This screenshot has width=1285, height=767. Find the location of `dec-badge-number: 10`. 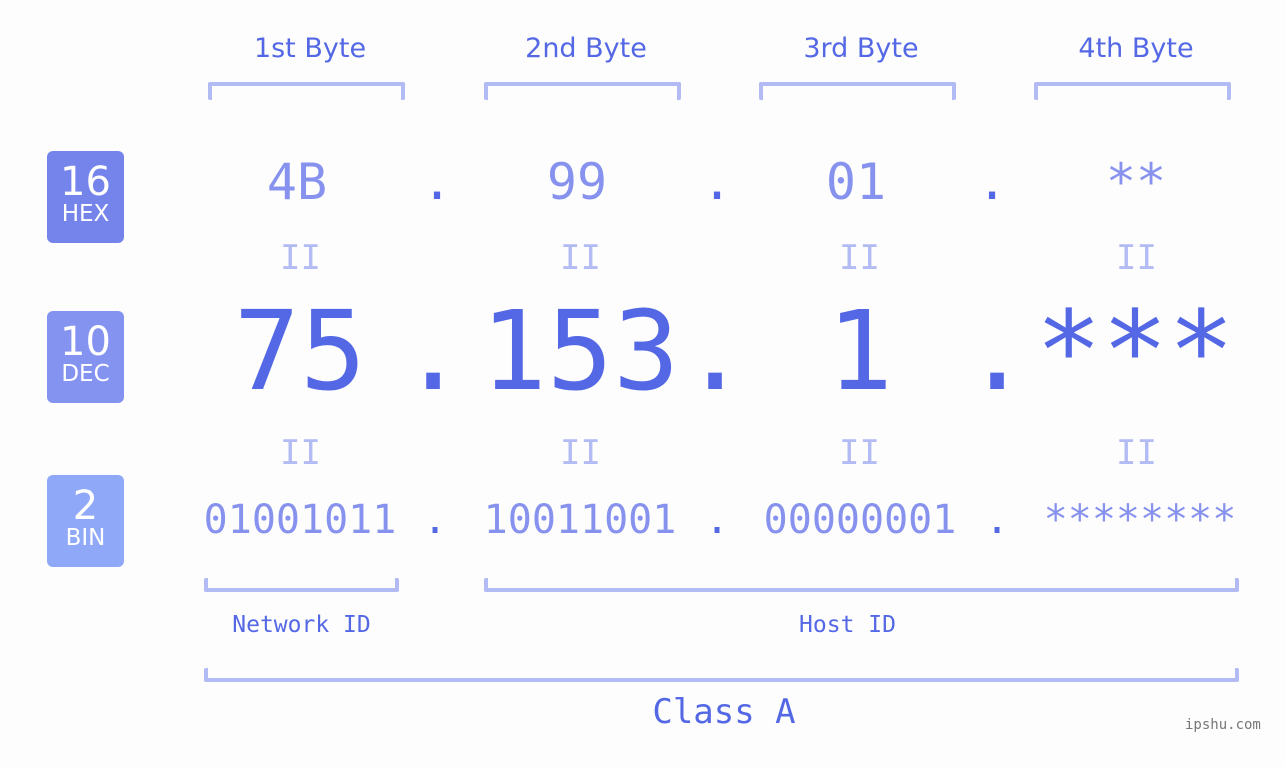

dec-badge-number: 10 is located at coordinates (85, 342).